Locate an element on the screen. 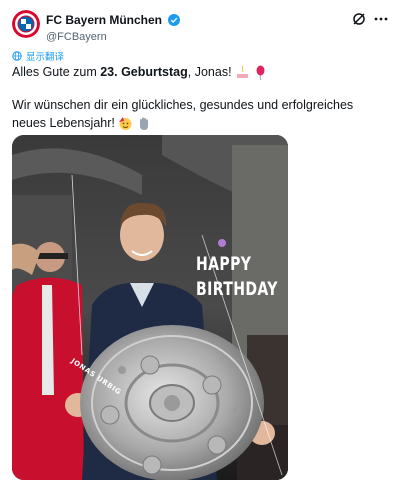 The image size is (400, 491). account-handle: @FCBayern is located at coordinates (113, 37).